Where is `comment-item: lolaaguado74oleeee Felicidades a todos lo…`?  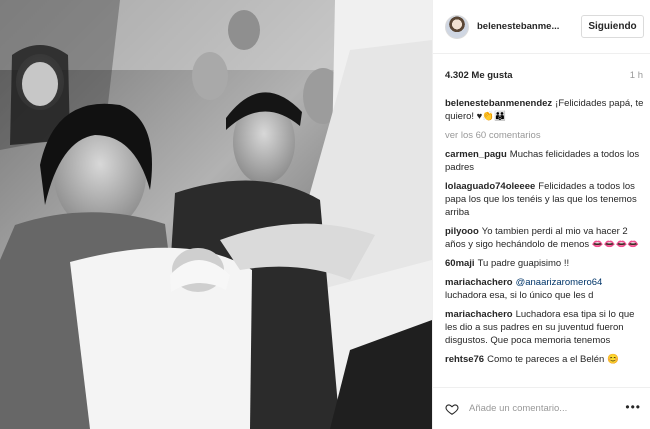
comment-item: lolaaguado74oleeee Felicidades a todos lo… is located at coordinates (545, 199).